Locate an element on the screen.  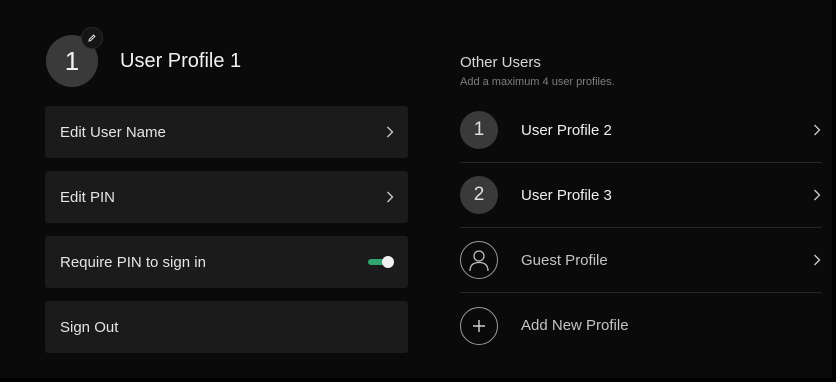
user-profile-row: 1 User Profile 2 is located at coordinates (641, 130).